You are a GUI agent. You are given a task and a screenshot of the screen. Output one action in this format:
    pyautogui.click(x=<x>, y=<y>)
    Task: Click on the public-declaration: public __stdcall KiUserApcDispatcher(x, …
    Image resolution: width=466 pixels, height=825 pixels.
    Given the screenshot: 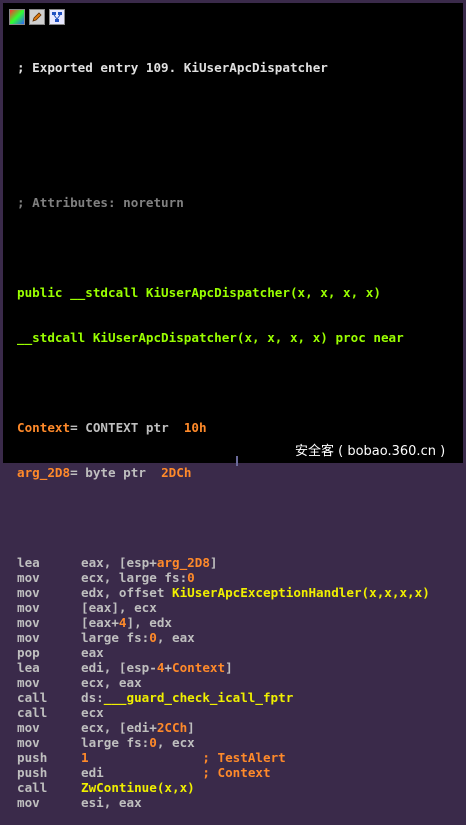 What is the action you would take?
    pyautogui.click(x=237, y=292)
    